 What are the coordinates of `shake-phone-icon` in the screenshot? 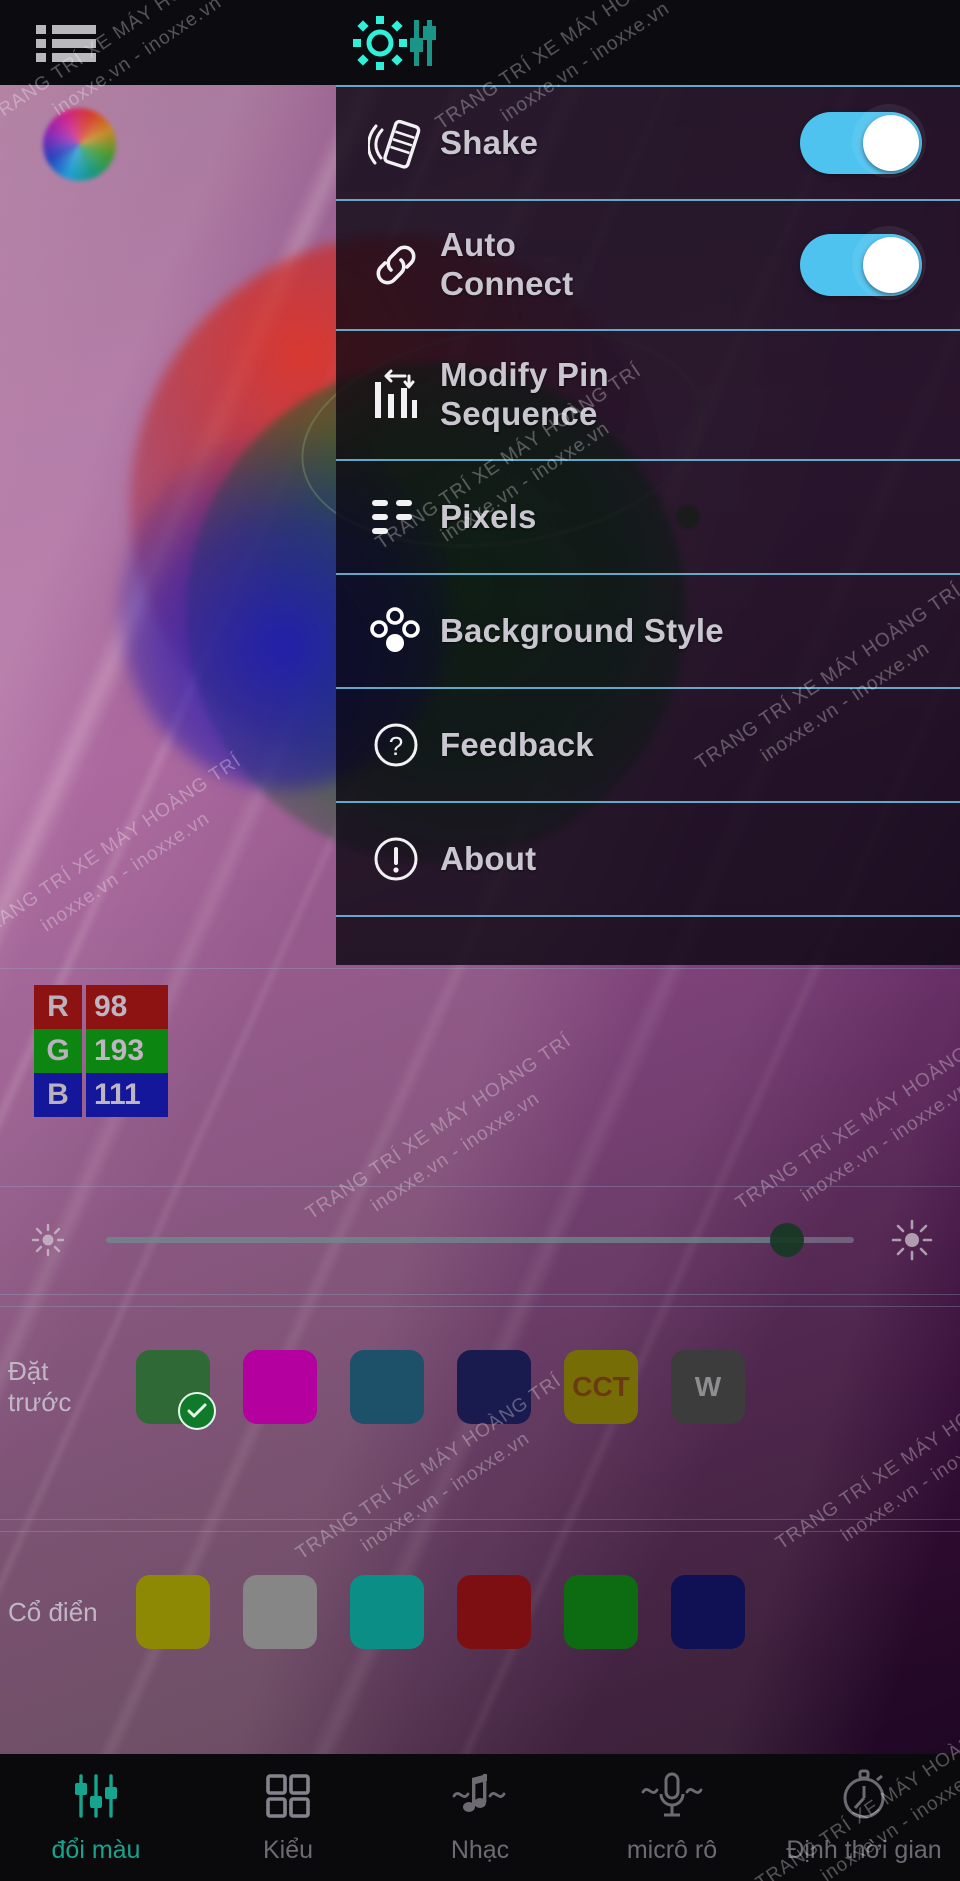 It's located at (396, 143).